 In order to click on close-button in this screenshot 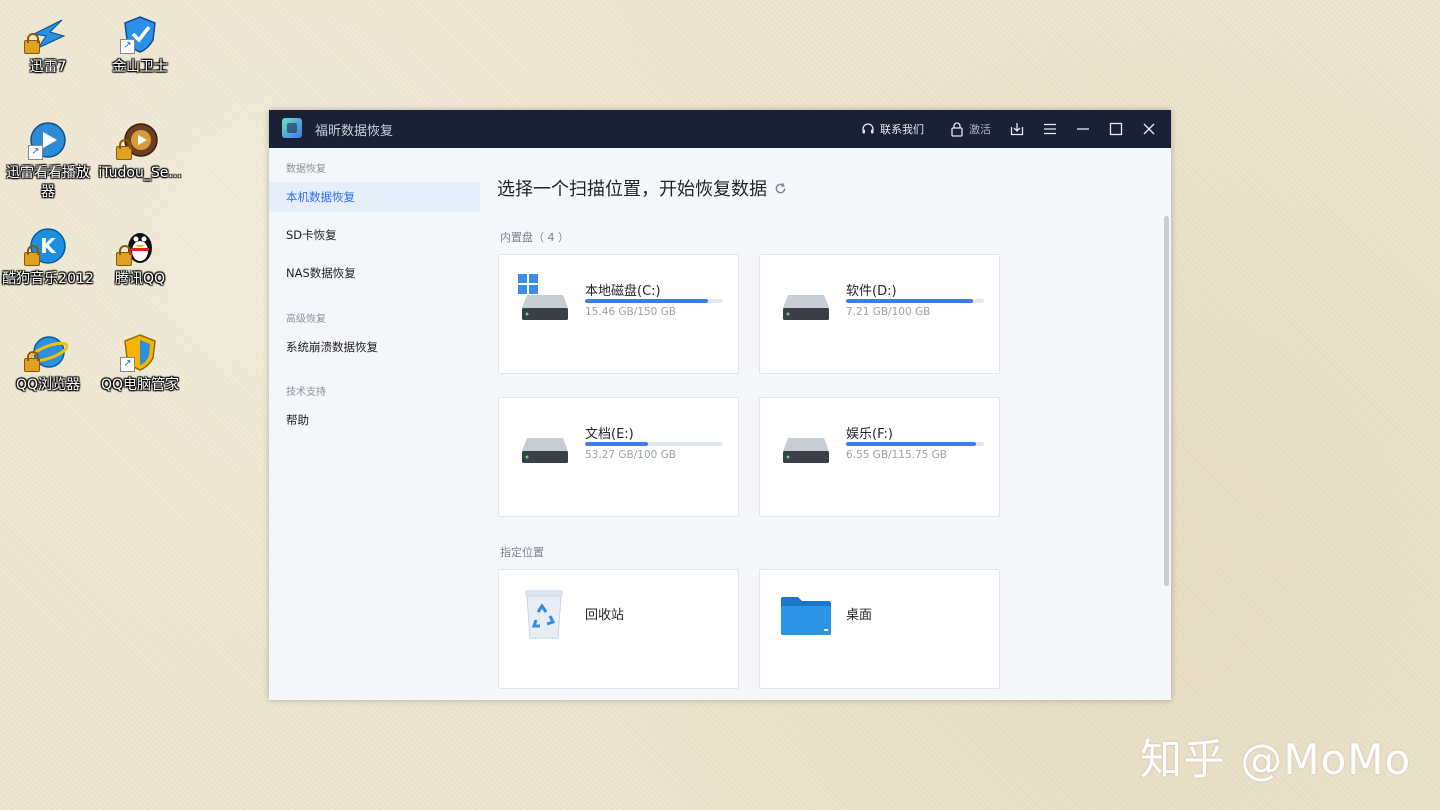, I will do `click(1149, 129)`.